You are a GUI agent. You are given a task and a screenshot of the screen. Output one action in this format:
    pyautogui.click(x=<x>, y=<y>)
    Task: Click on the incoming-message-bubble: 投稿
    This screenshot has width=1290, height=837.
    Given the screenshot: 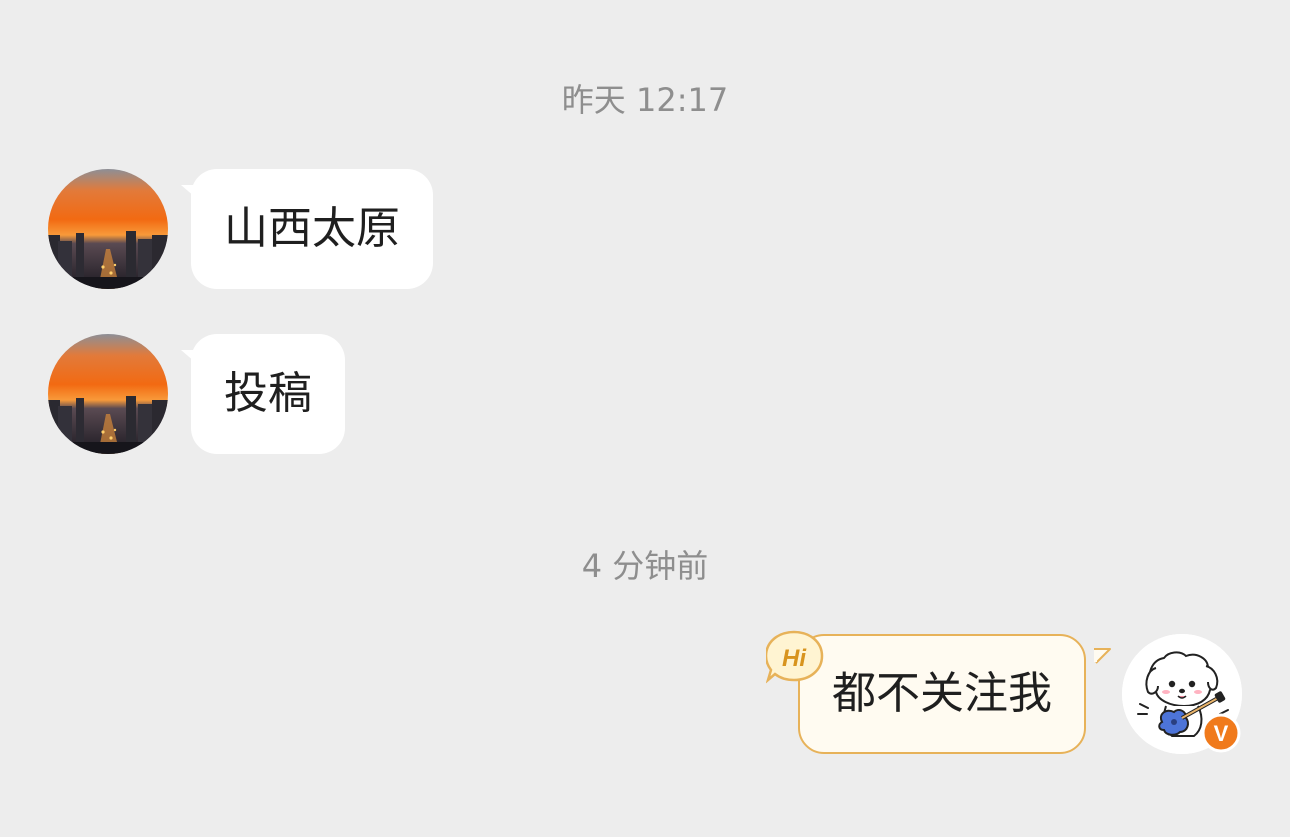 What is the action you would take?
    pyautogui.click(x=263, y=394)
    